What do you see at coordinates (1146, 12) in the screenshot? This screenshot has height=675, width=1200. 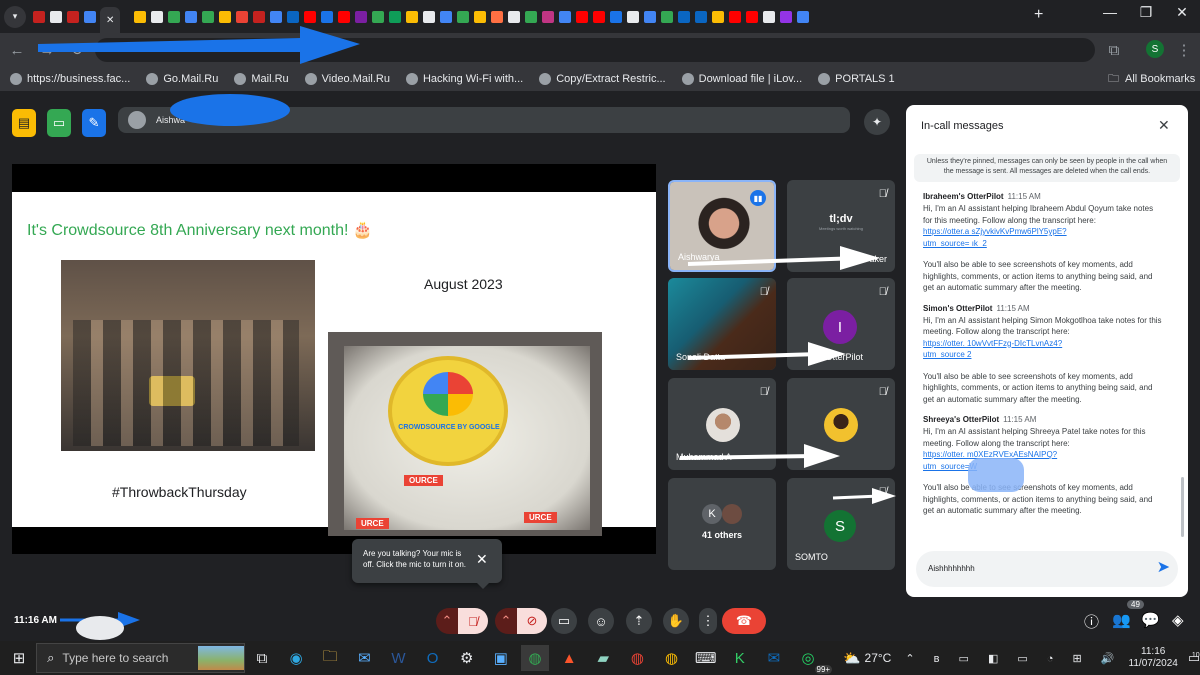 I see `restore-icon: ❐` at bounding box center [1146, 12].